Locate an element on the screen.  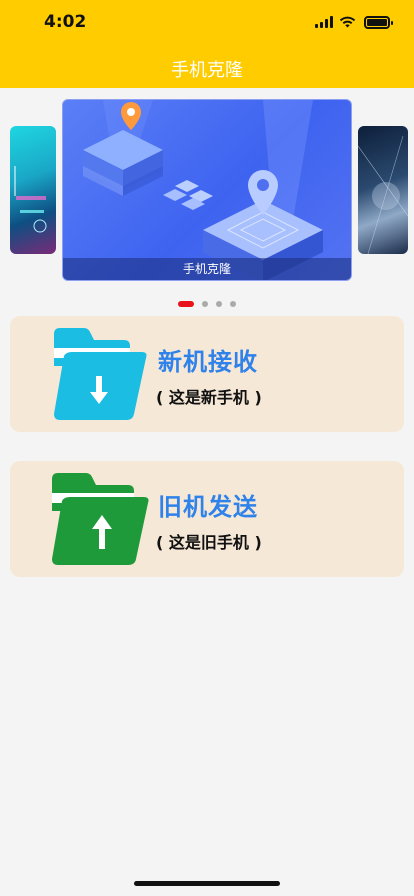
signal-icon is located at coordinates (324, 22).